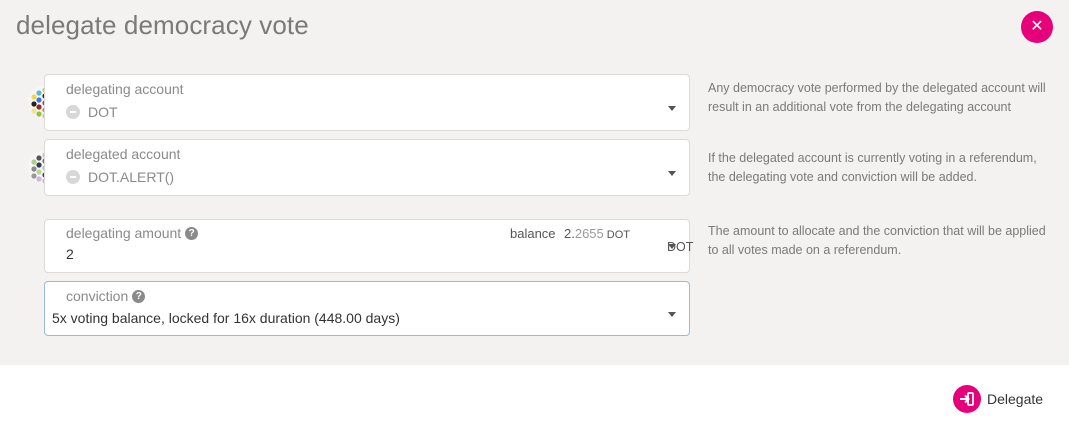  I want to click on balance-label: balance, so click(533, 233).